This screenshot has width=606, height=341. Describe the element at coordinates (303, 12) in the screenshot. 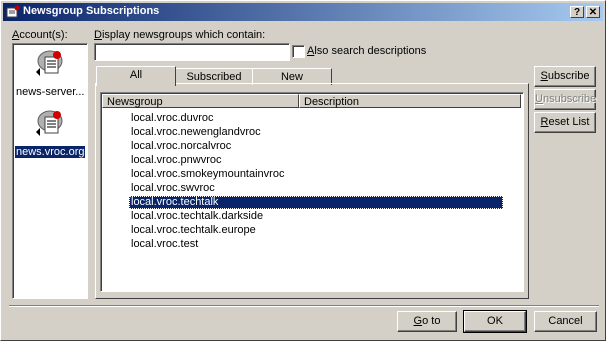

I see `title-bar: Newsgroup Subscriptions ? ✕` at that location.